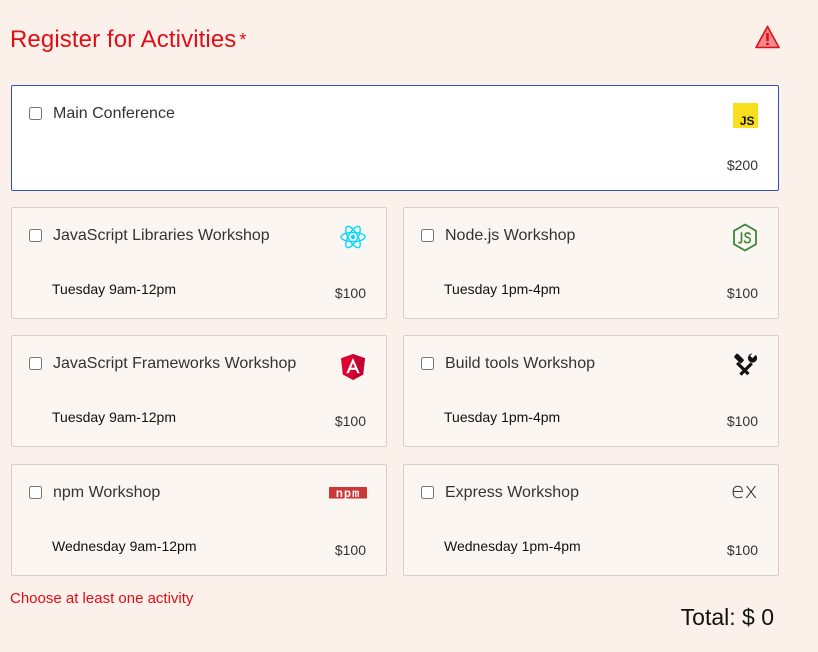  Describe the element at coordinates (114, 113) in the screenshot. I see `activity-name: Main Conference` at that location.